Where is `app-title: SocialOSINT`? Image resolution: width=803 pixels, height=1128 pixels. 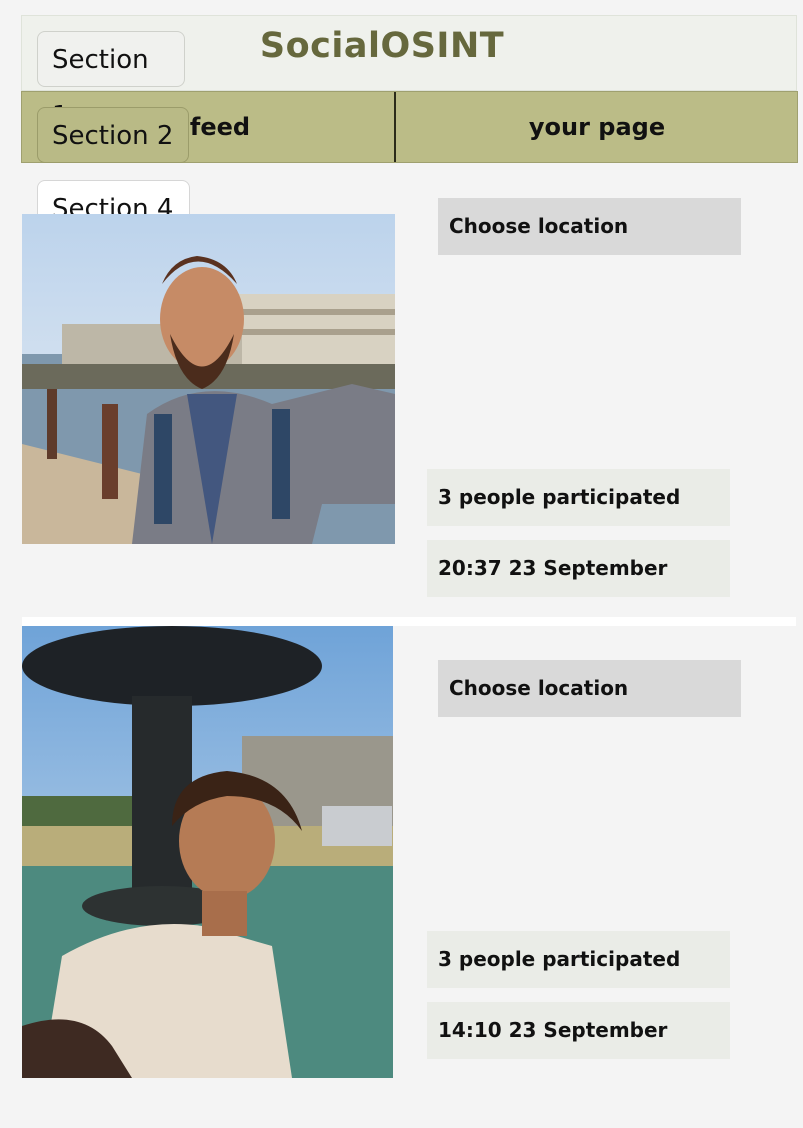
app-title: SocialOSINT is located at coordinates (382, 46).